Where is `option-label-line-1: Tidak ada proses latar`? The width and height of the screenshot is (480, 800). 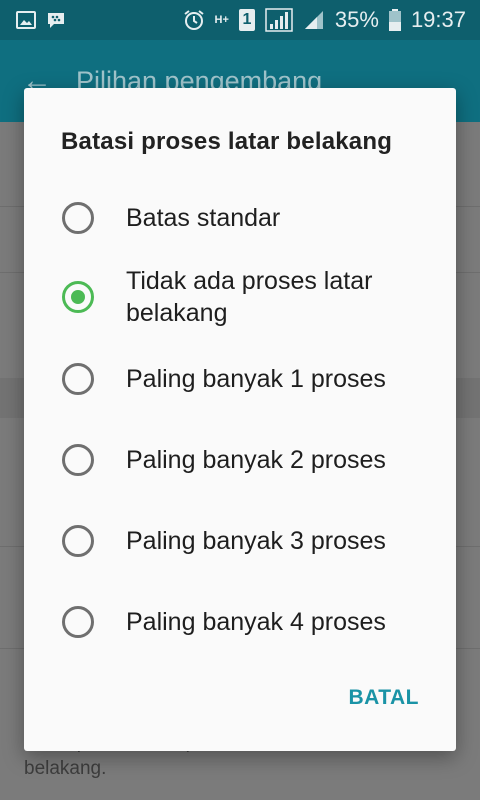 option-label-line-1: Tidak ada proses latar is located at coordinates (249, 281).